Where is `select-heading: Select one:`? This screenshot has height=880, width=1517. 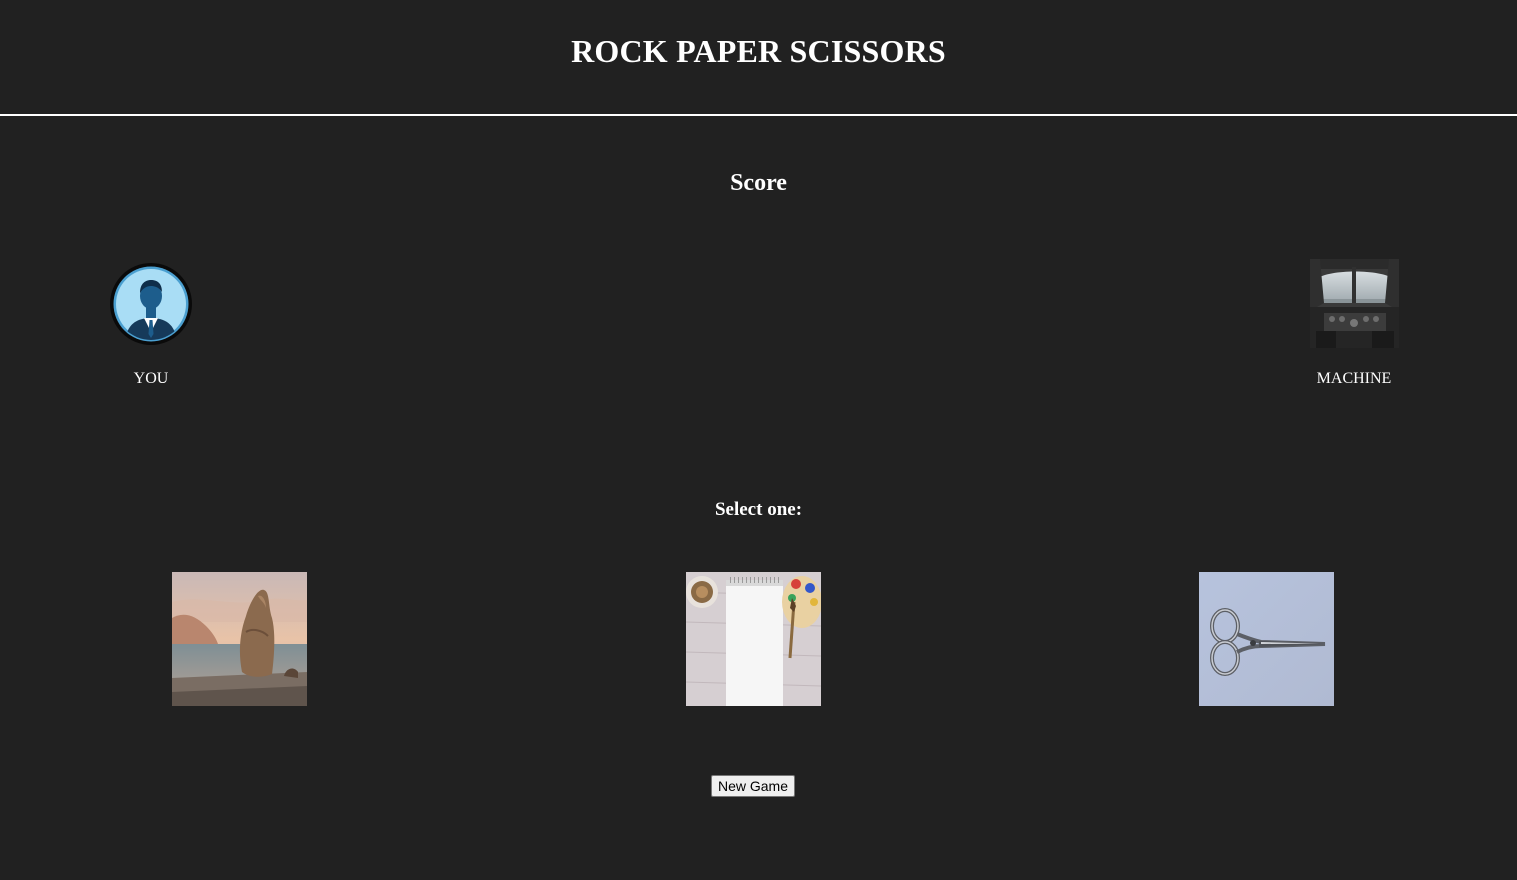 select-heading: Select one: is located at coordinates (758, 509).